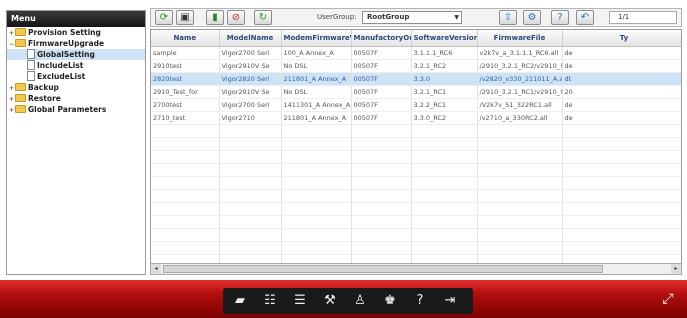 The width and height of the screenshot is (687, 318). I want to click on back-button: ↶, so click(585, 17).